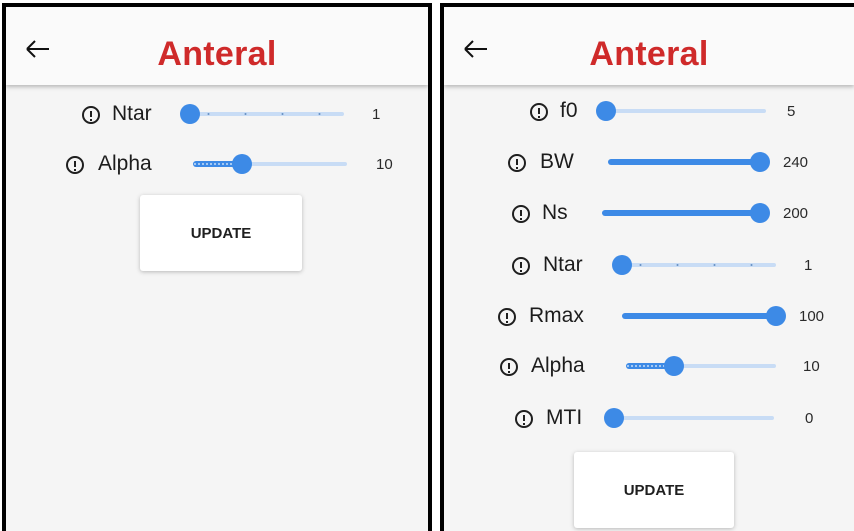 The height and width of the screenshot is (531, 854). Describe the element at coordinates (569, 110) in the screenshot. I see `param-label: f0` at that location.